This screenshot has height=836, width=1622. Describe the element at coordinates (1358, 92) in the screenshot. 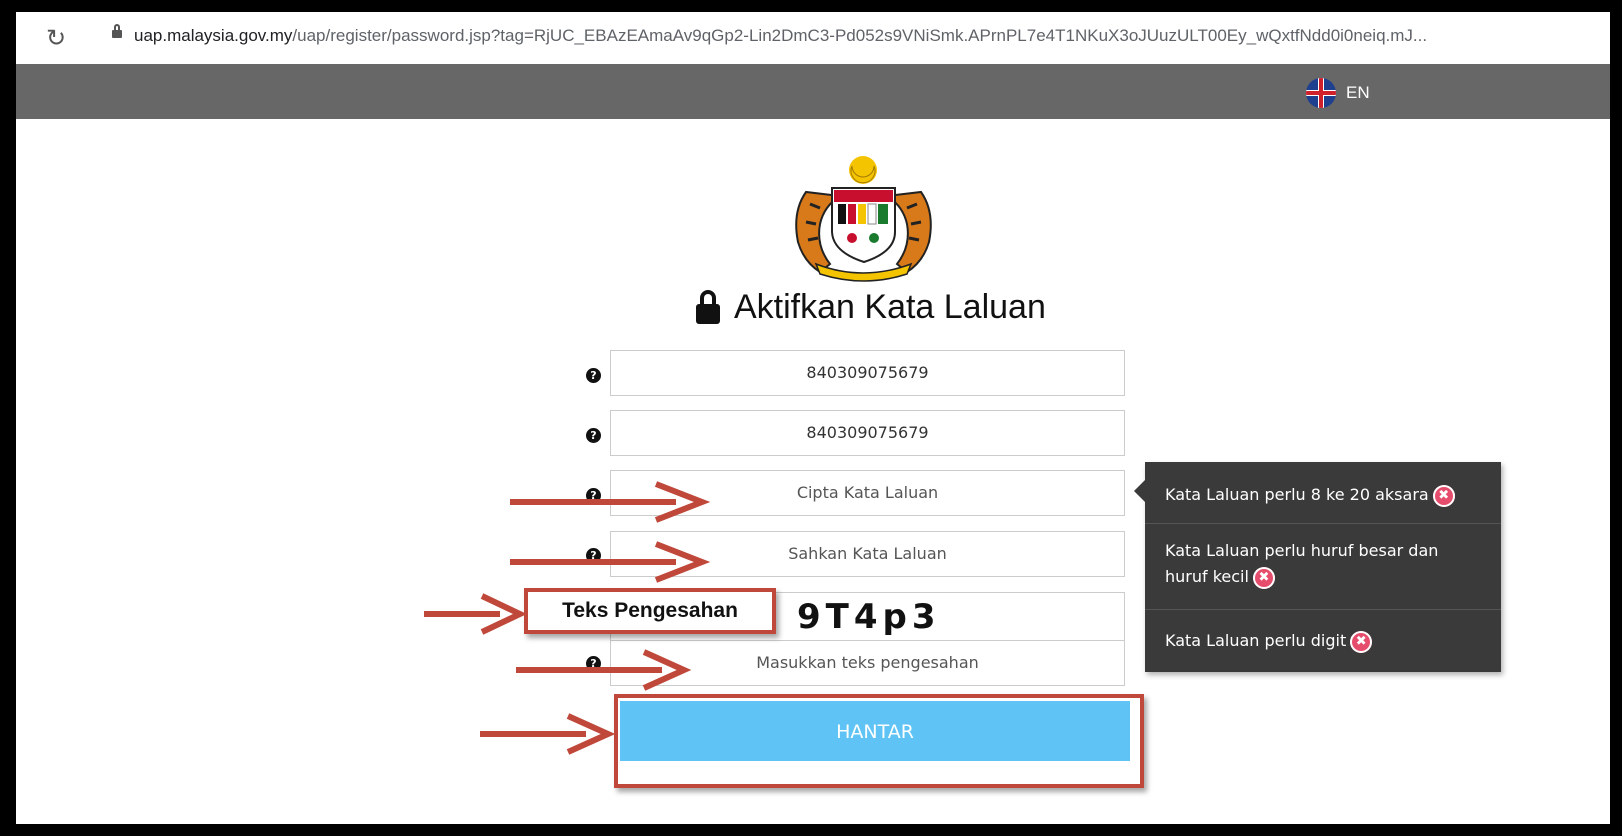

I see `language-label: EN` at that location.